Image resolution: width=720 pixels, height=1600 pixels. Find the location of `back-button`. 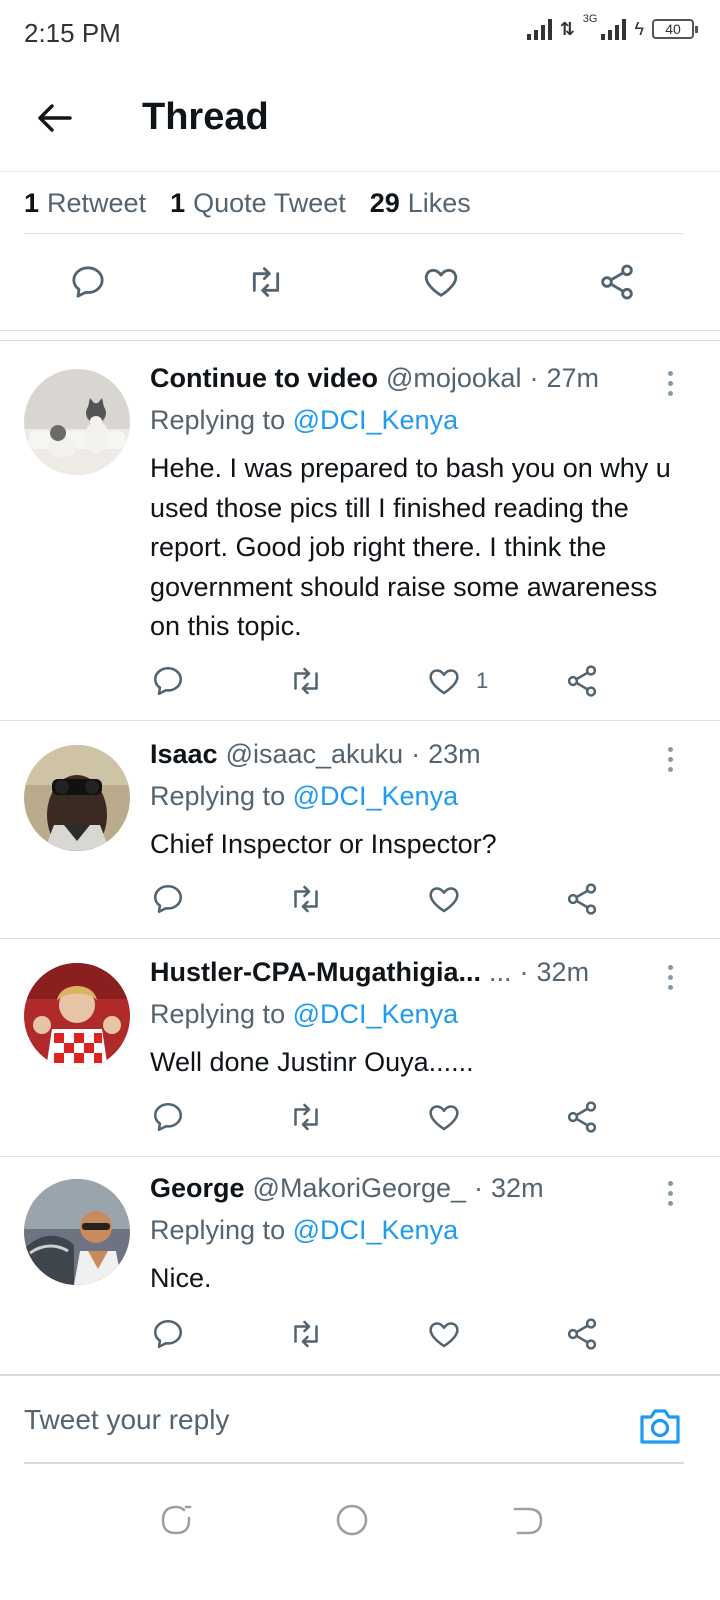

back-button is located at coordinates (54, 118).